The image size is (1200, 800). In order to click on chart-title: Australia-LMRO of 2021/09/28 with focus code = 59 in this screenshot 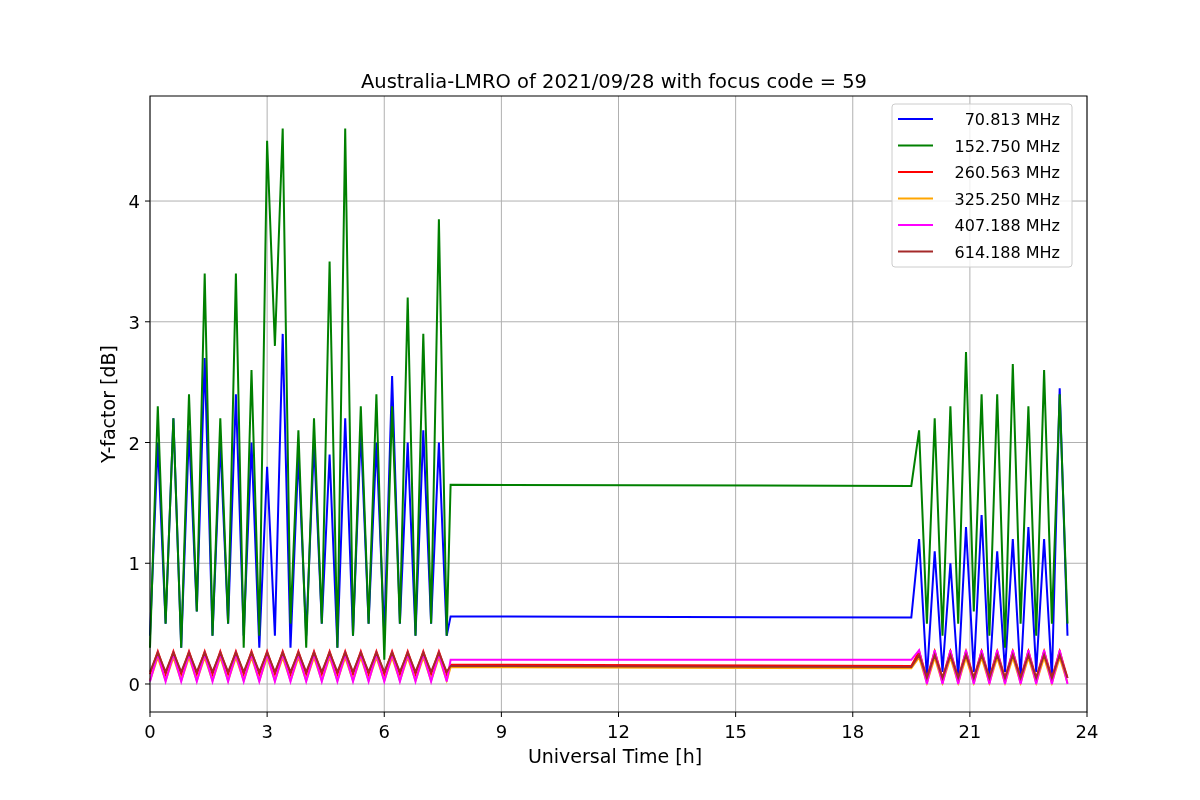, I will do `click(614, 81)`.